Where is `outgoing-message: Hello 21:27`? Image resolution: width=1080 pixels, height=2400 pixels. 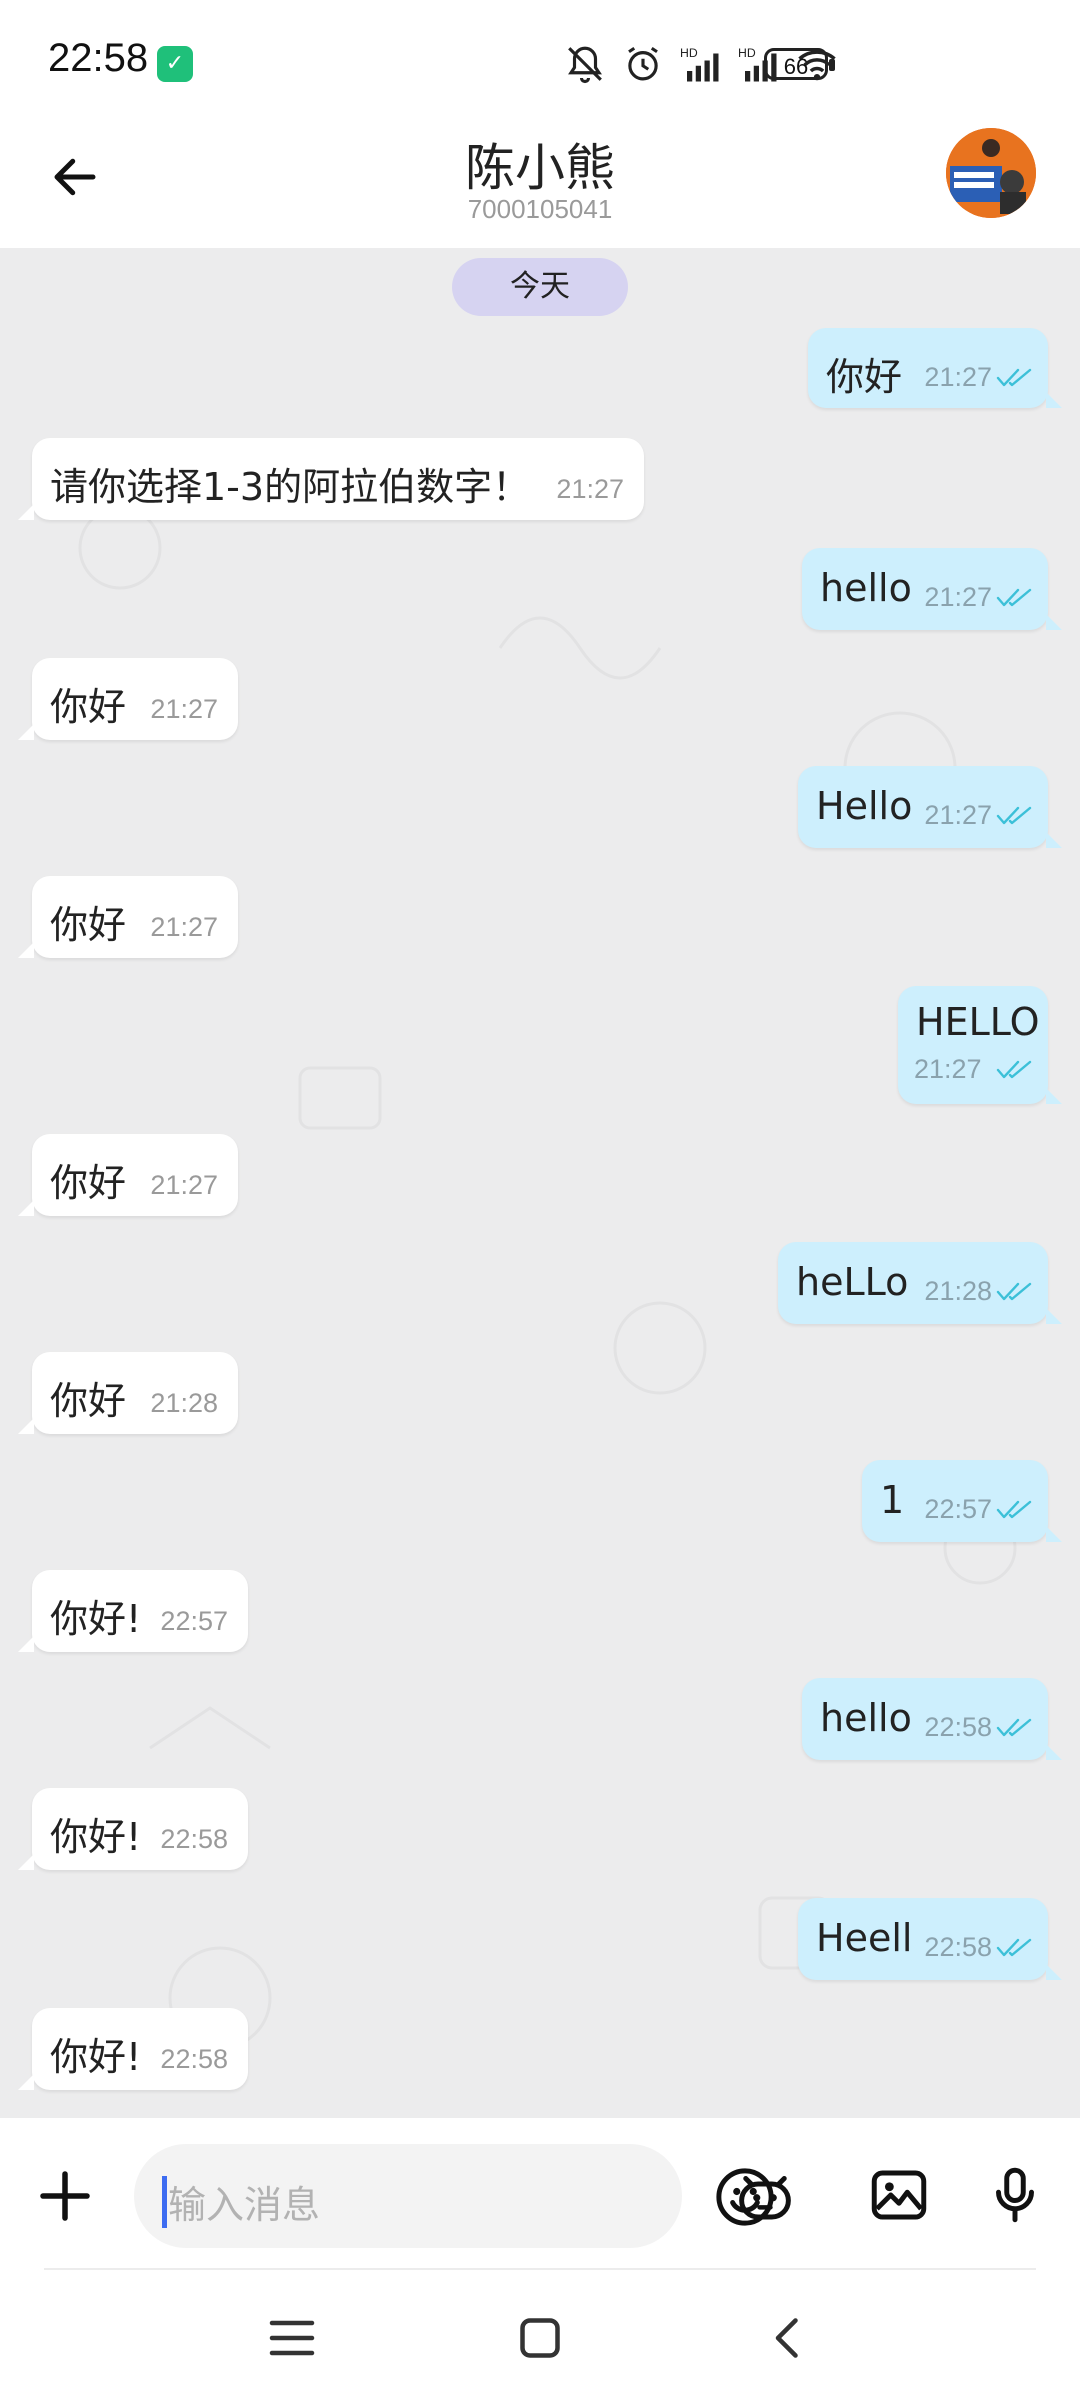 outgoing-message: Hello 21:27 is located at coordinates (930, 807).